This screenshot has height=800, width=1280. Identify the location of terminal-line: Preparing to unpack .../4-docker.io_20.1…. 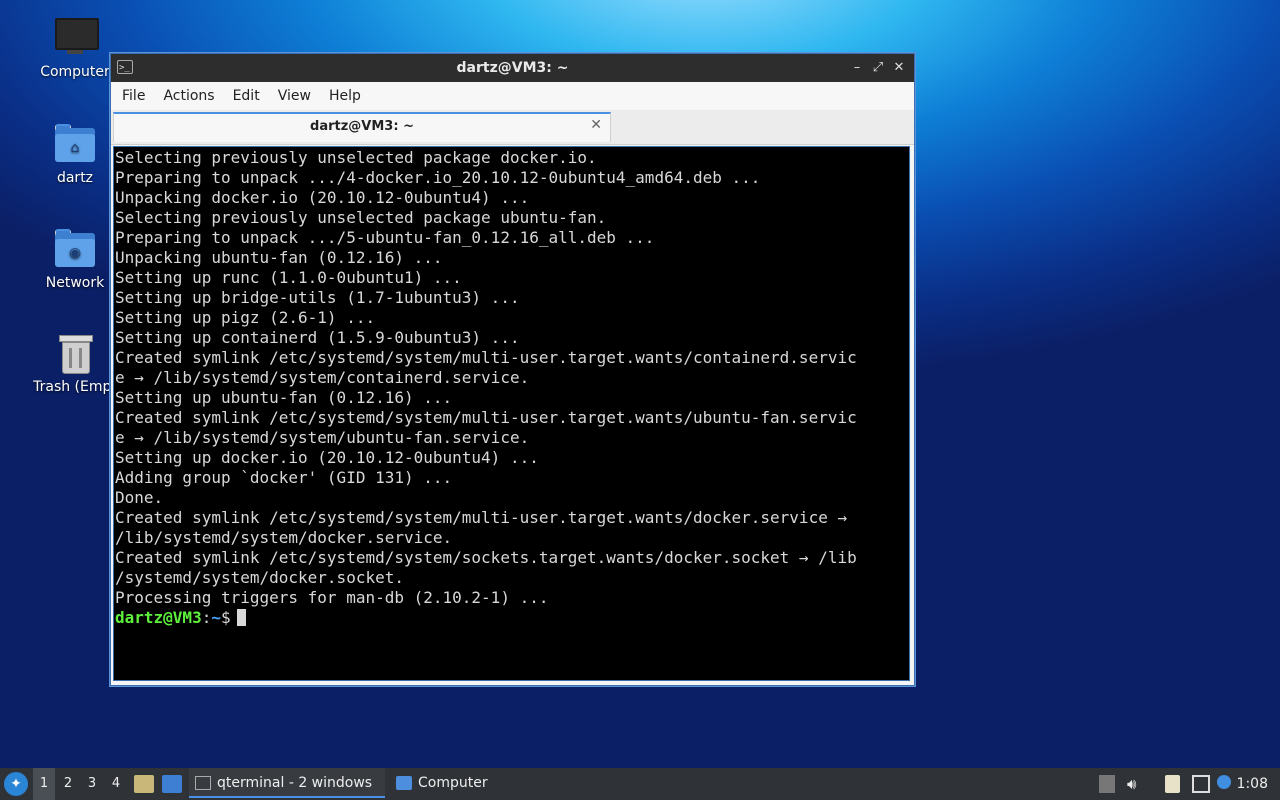
(438, 177).